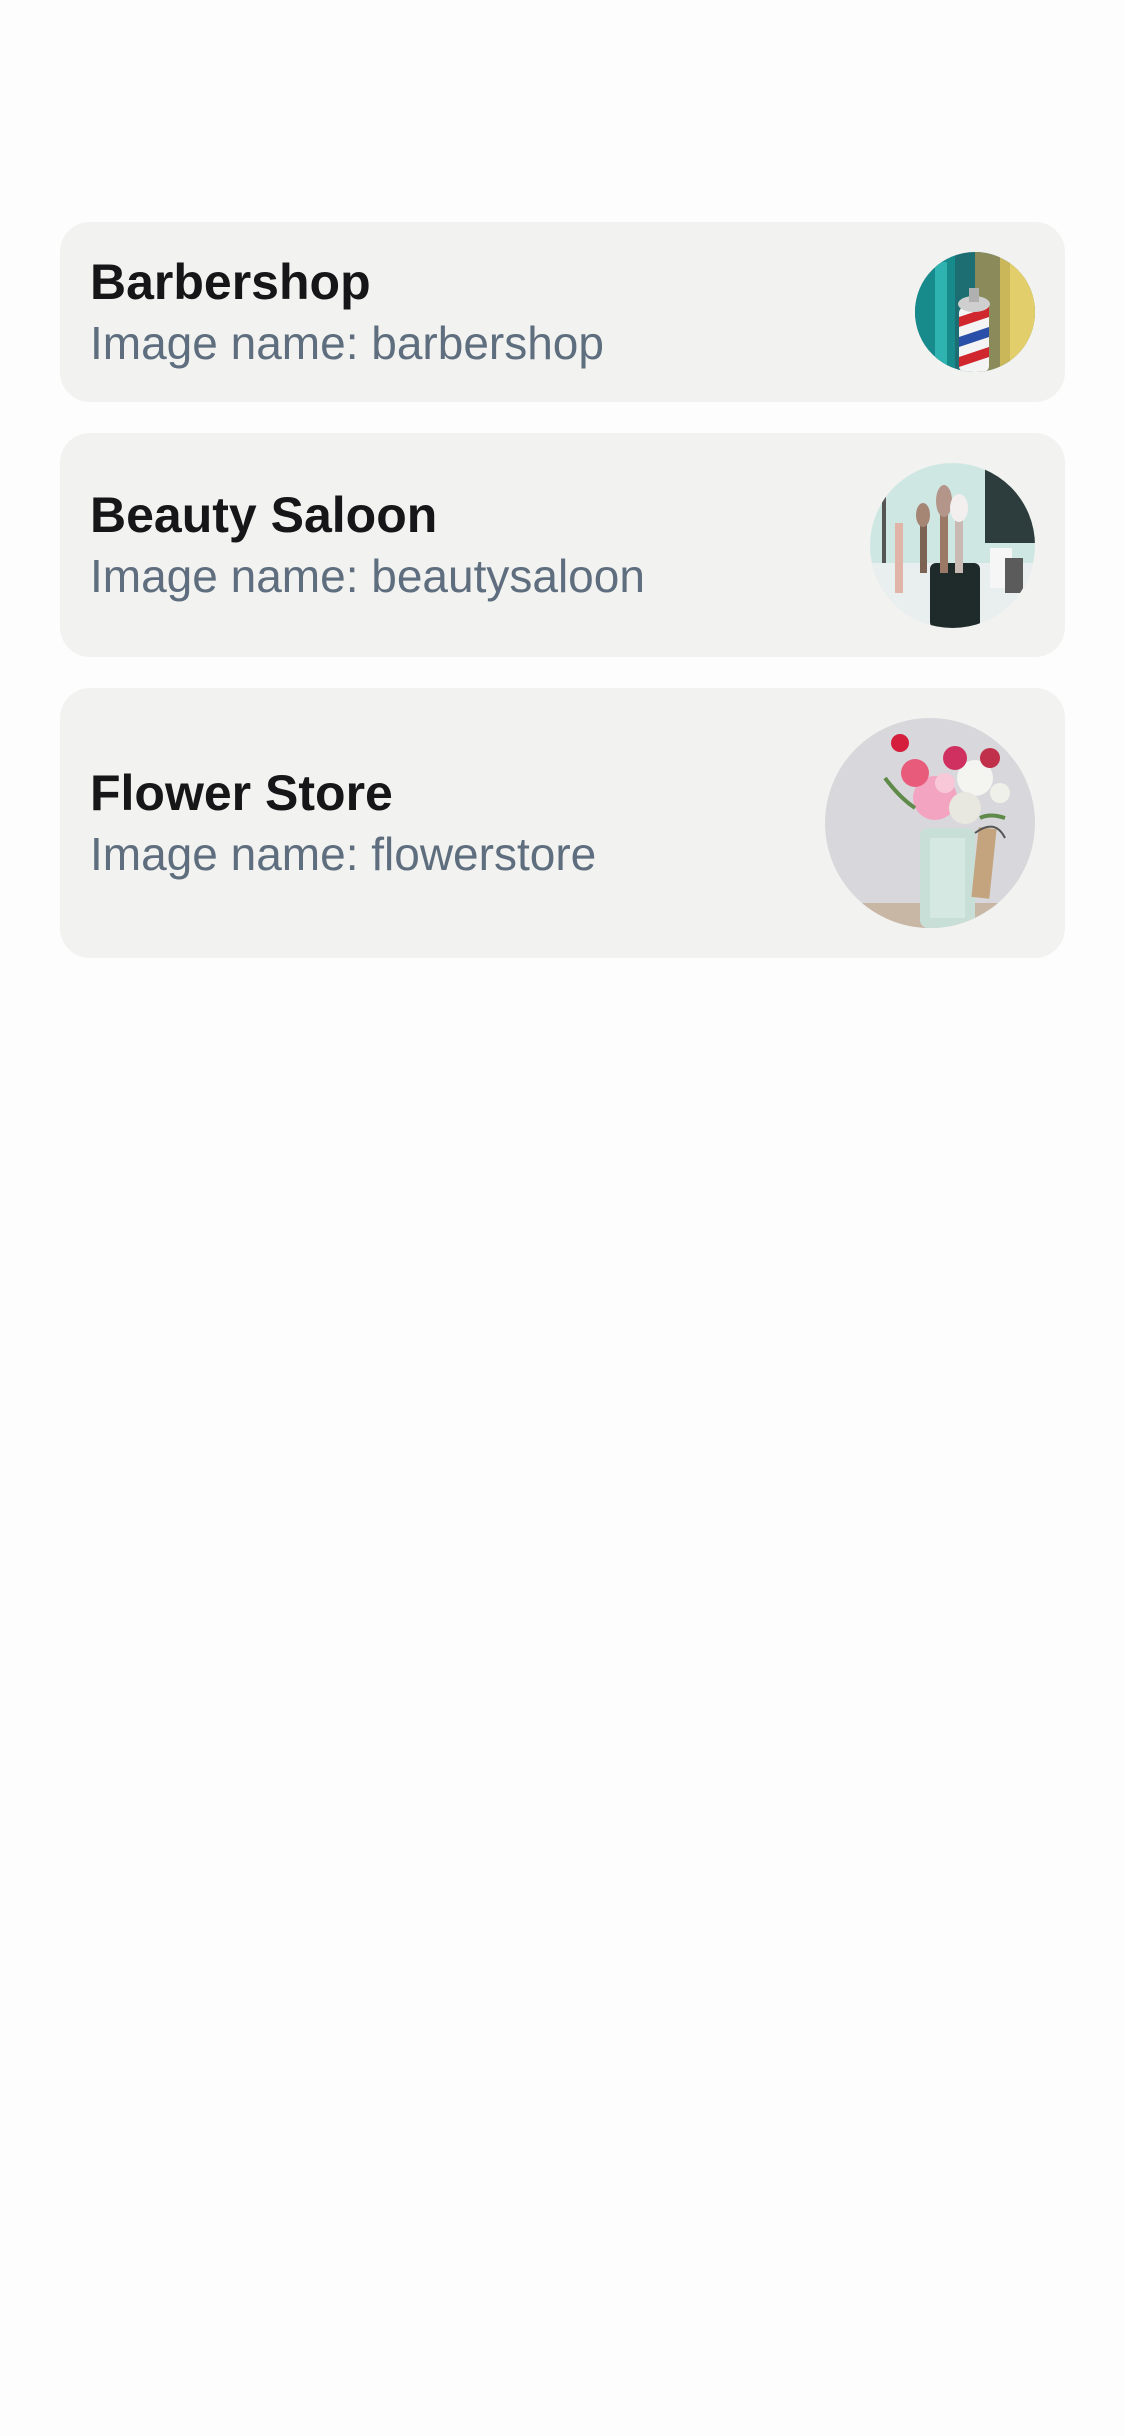 The image size is (1125, 2436). I want to click on flowerstore-photo-icon, so click(930, 823).